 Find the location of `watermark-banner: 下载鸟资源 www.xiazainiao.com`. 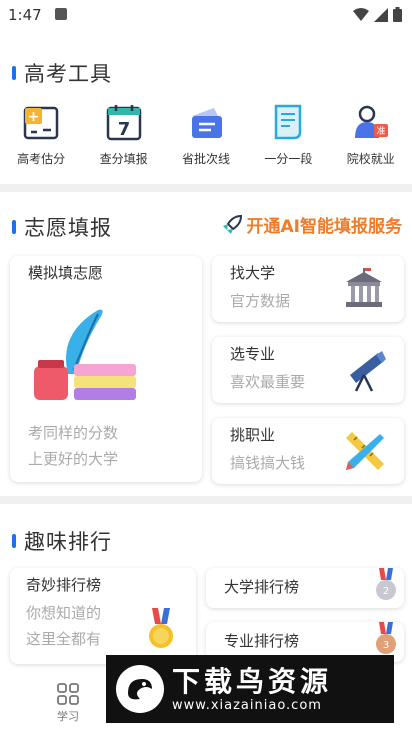

watermark-banner: 下载鸟资源 www.xiazainiao.com is located at coordinates (250, 689).